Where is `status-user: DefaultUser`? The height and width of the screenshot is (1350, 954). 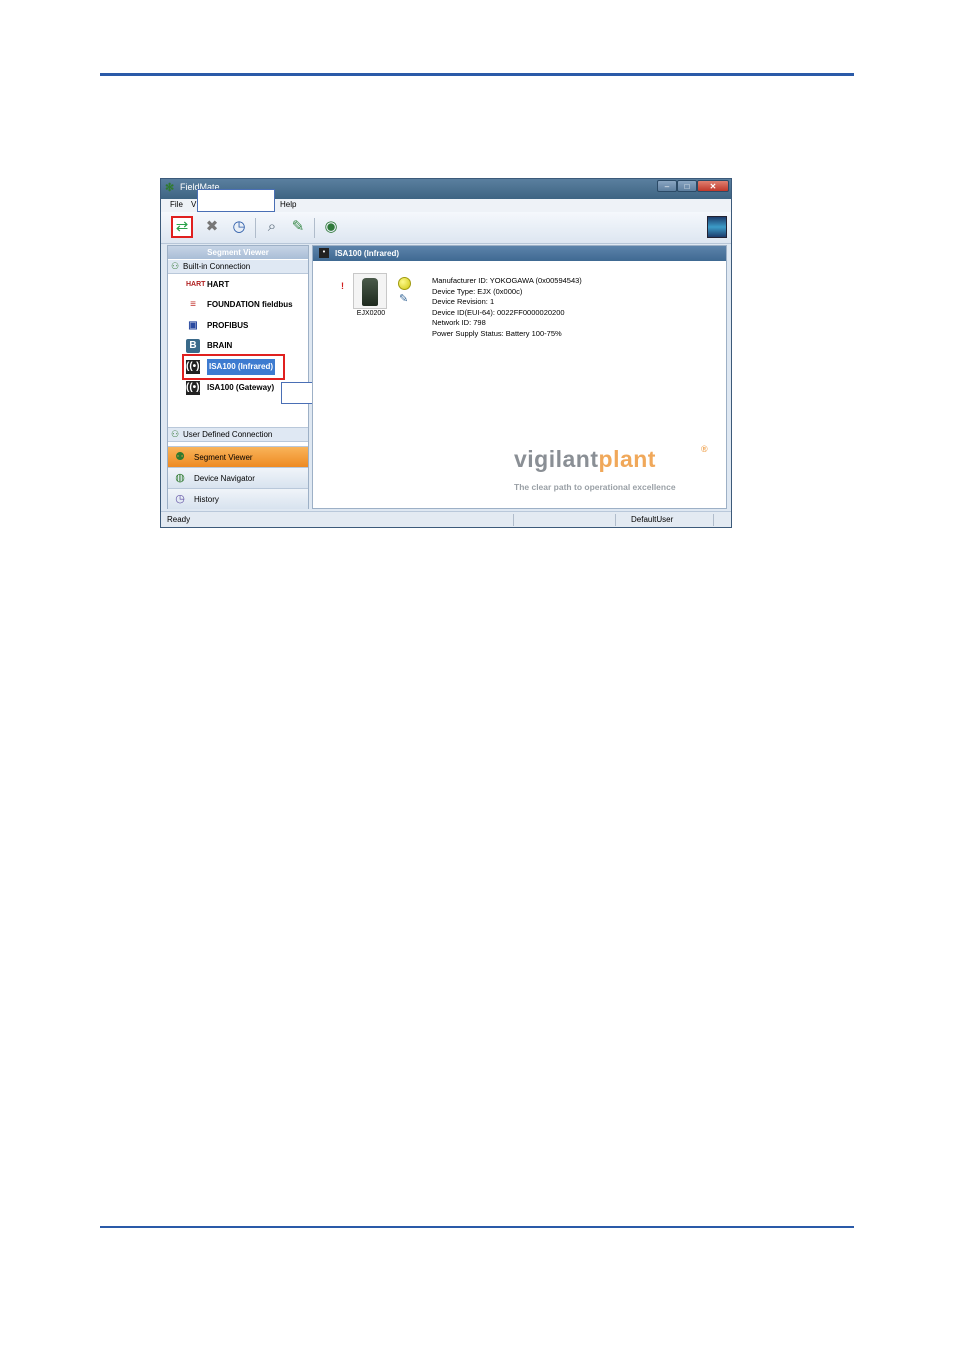
status-user: DefaultUser is located at coordinates (652, 519).